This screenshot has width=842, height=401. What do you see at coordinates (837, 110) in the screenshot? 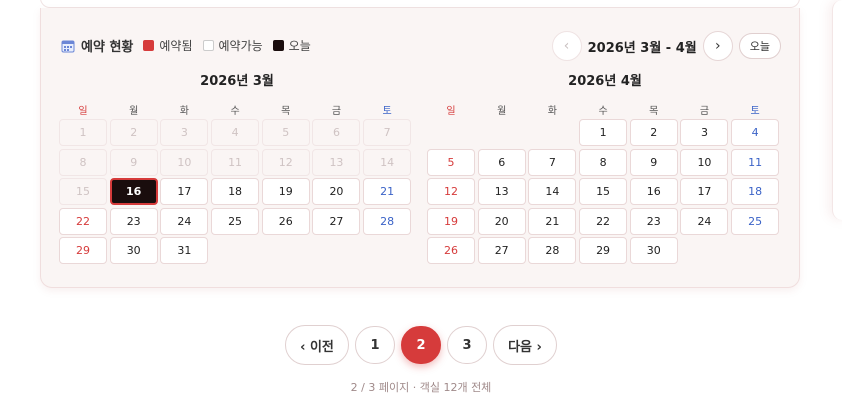
I see `side-card-edge` at bounding box center [837, 110].